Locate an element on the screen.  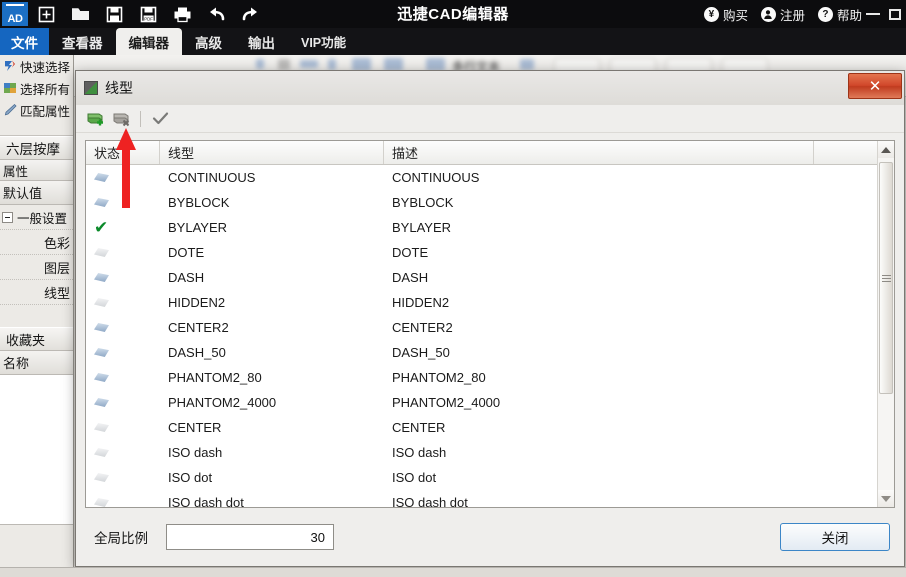
sidebar-select-all-label: 选择所有 is located at coordinates (45, 89).